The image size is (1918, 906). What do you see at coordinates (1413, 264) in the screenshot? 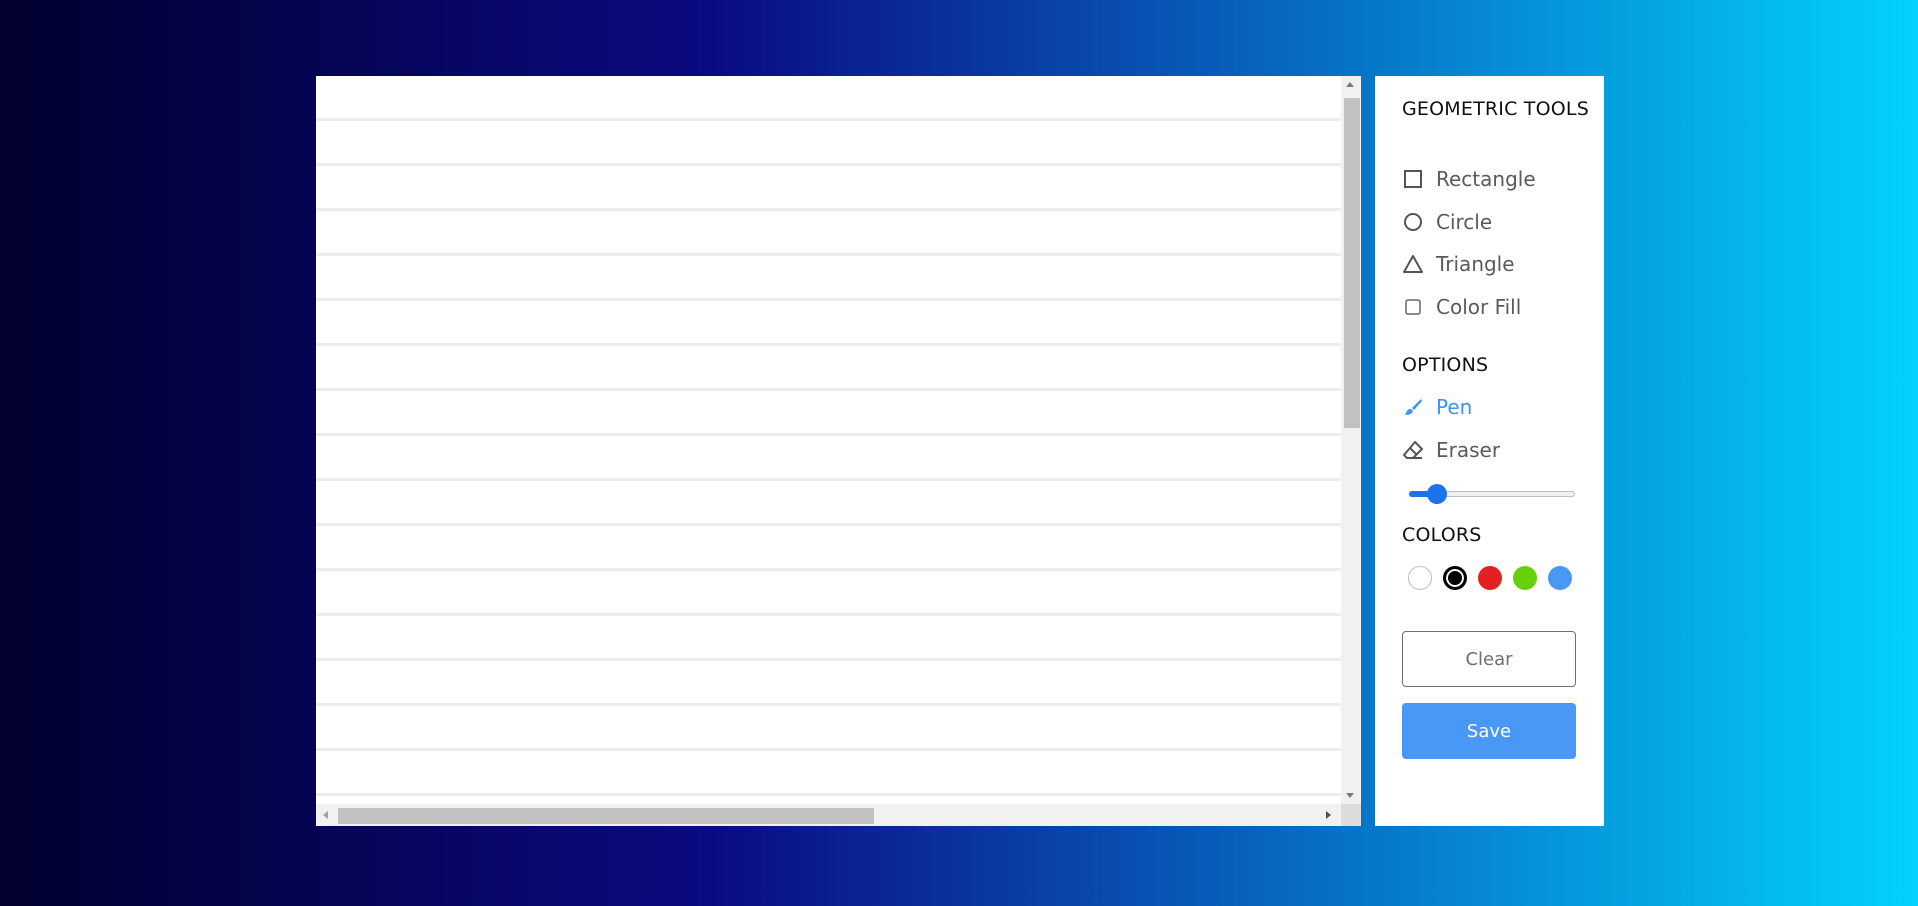
I see `triangle-icon` at bounding box center [1413, 264].